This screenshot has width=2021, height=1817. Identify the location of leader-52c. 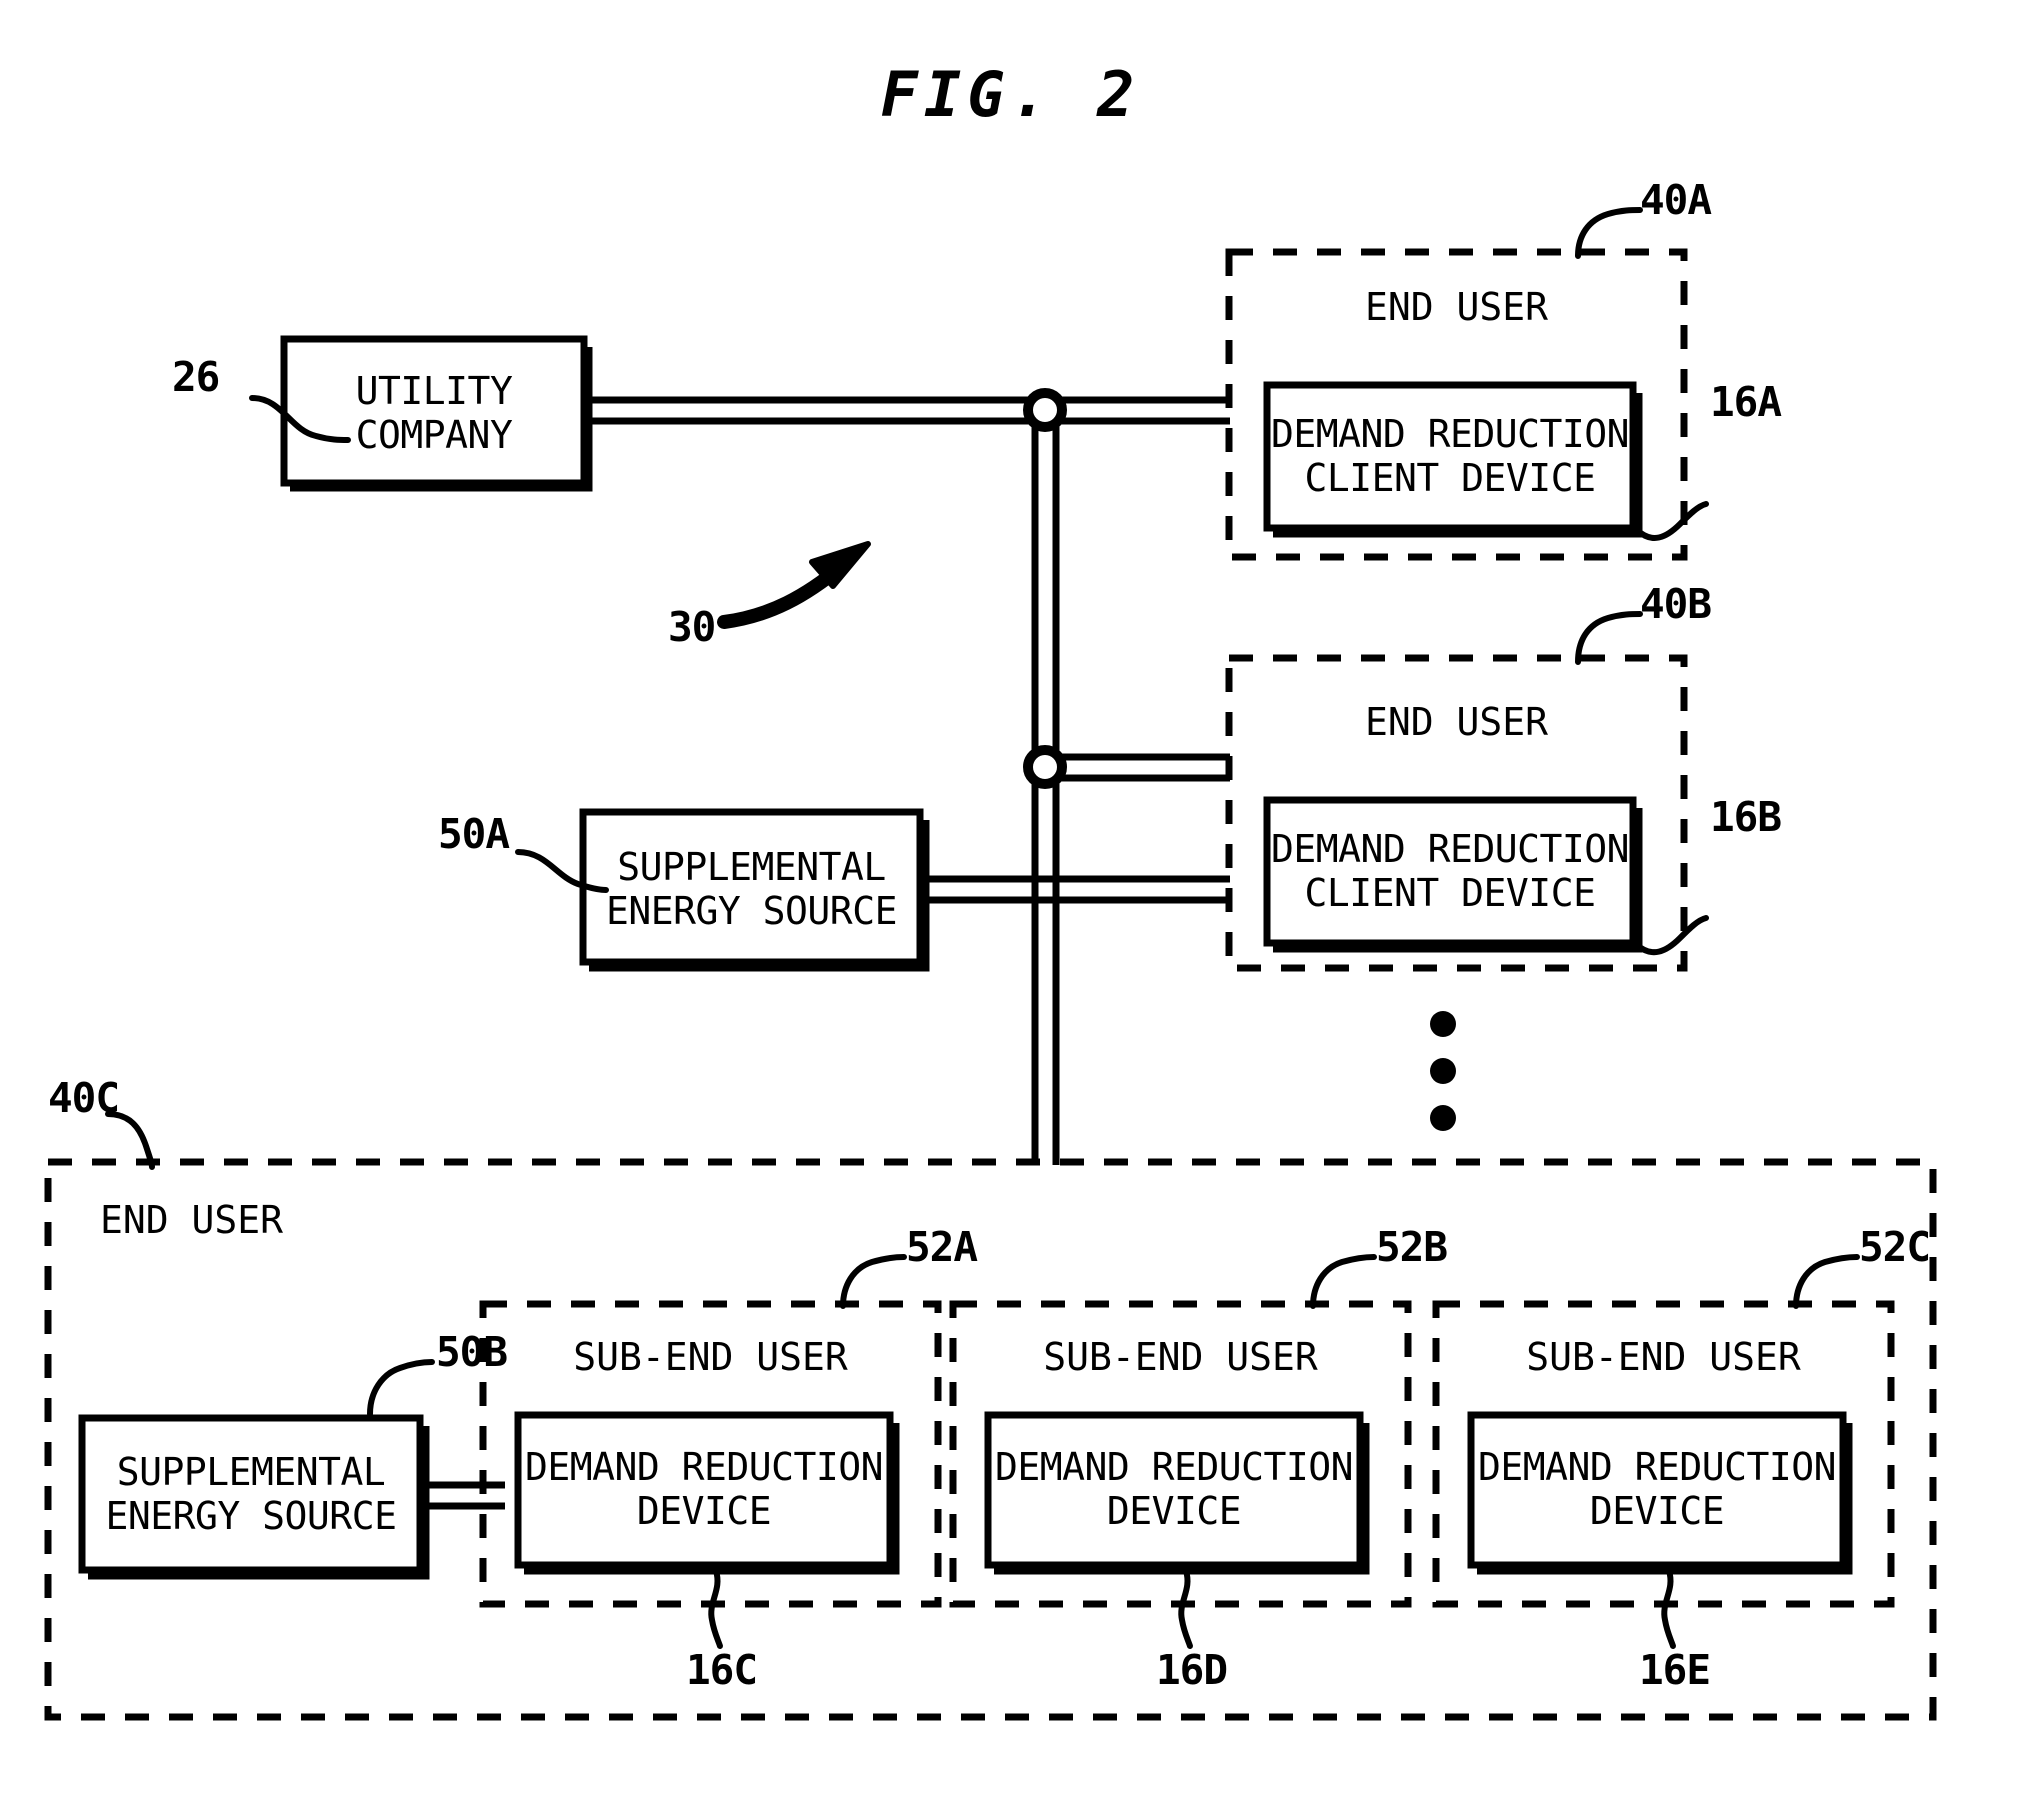
(1826, 1281).